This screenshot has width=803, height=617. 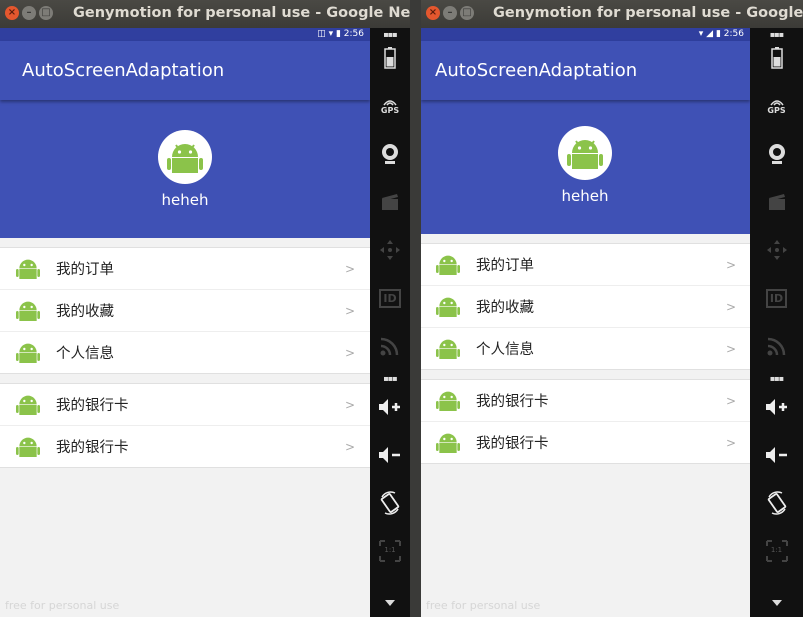 What do you see at coordinates (711, 34) in the screenshot?
I see `status-icons: ▾ ◢ ▮` at bounding box center [711, 34].